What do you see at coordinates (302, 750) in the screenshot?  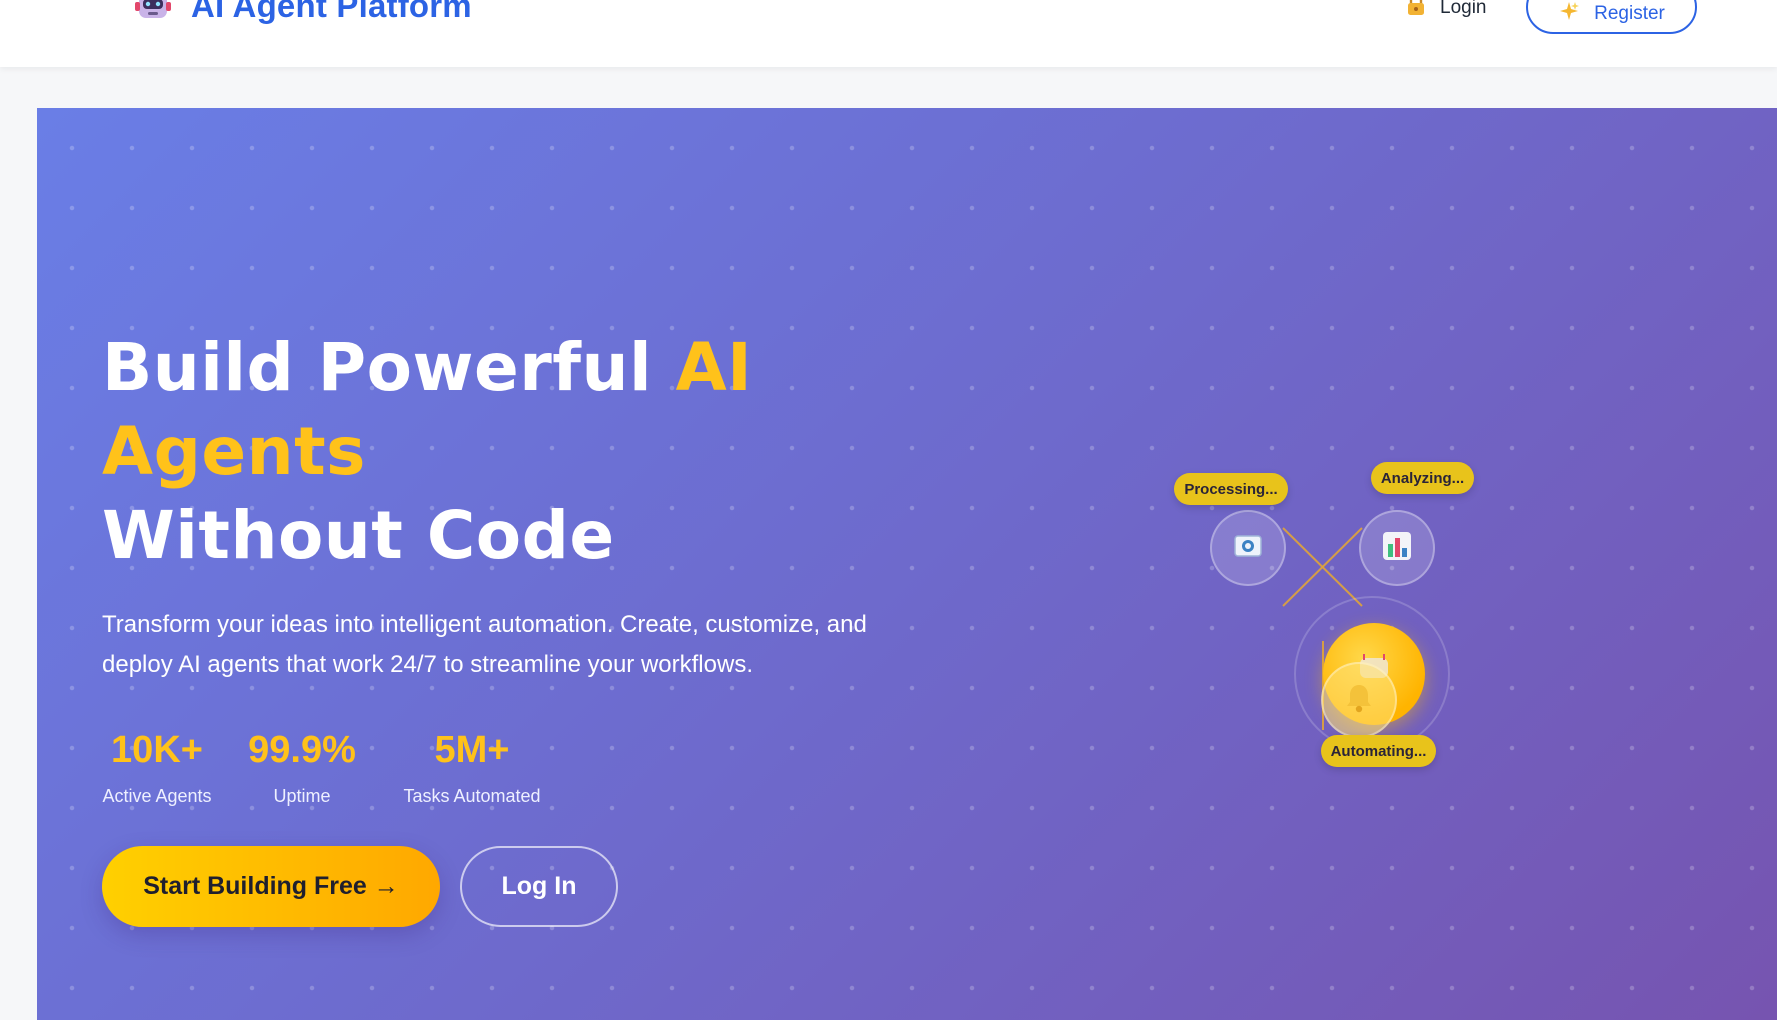 I see `stat-value: 99.9%` at bounding box center [302, 750].